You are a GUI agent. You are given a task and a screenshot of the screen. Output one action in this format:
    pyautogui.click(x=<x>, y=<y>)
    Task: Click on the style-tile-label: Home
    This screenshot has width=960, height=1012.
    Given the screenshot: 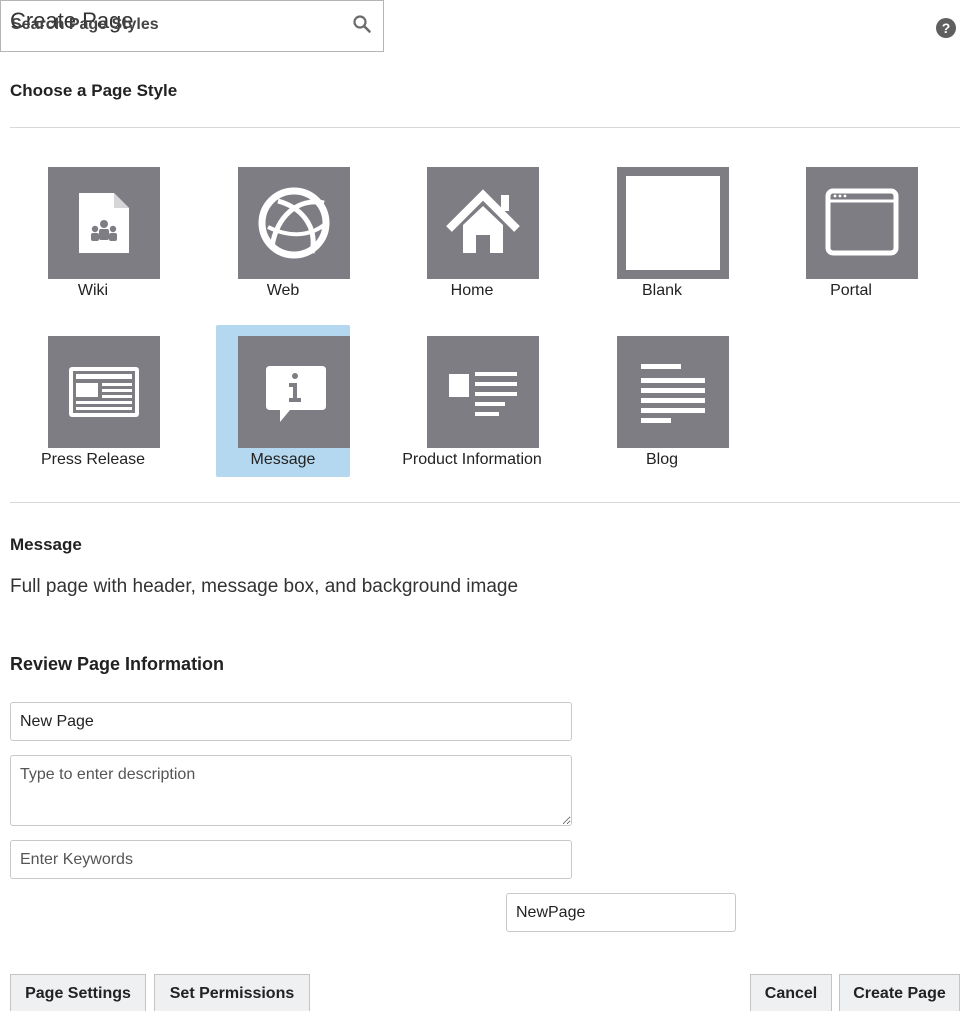 What is the action you would take?
    pyautogui.click(x=472, y=290)
    